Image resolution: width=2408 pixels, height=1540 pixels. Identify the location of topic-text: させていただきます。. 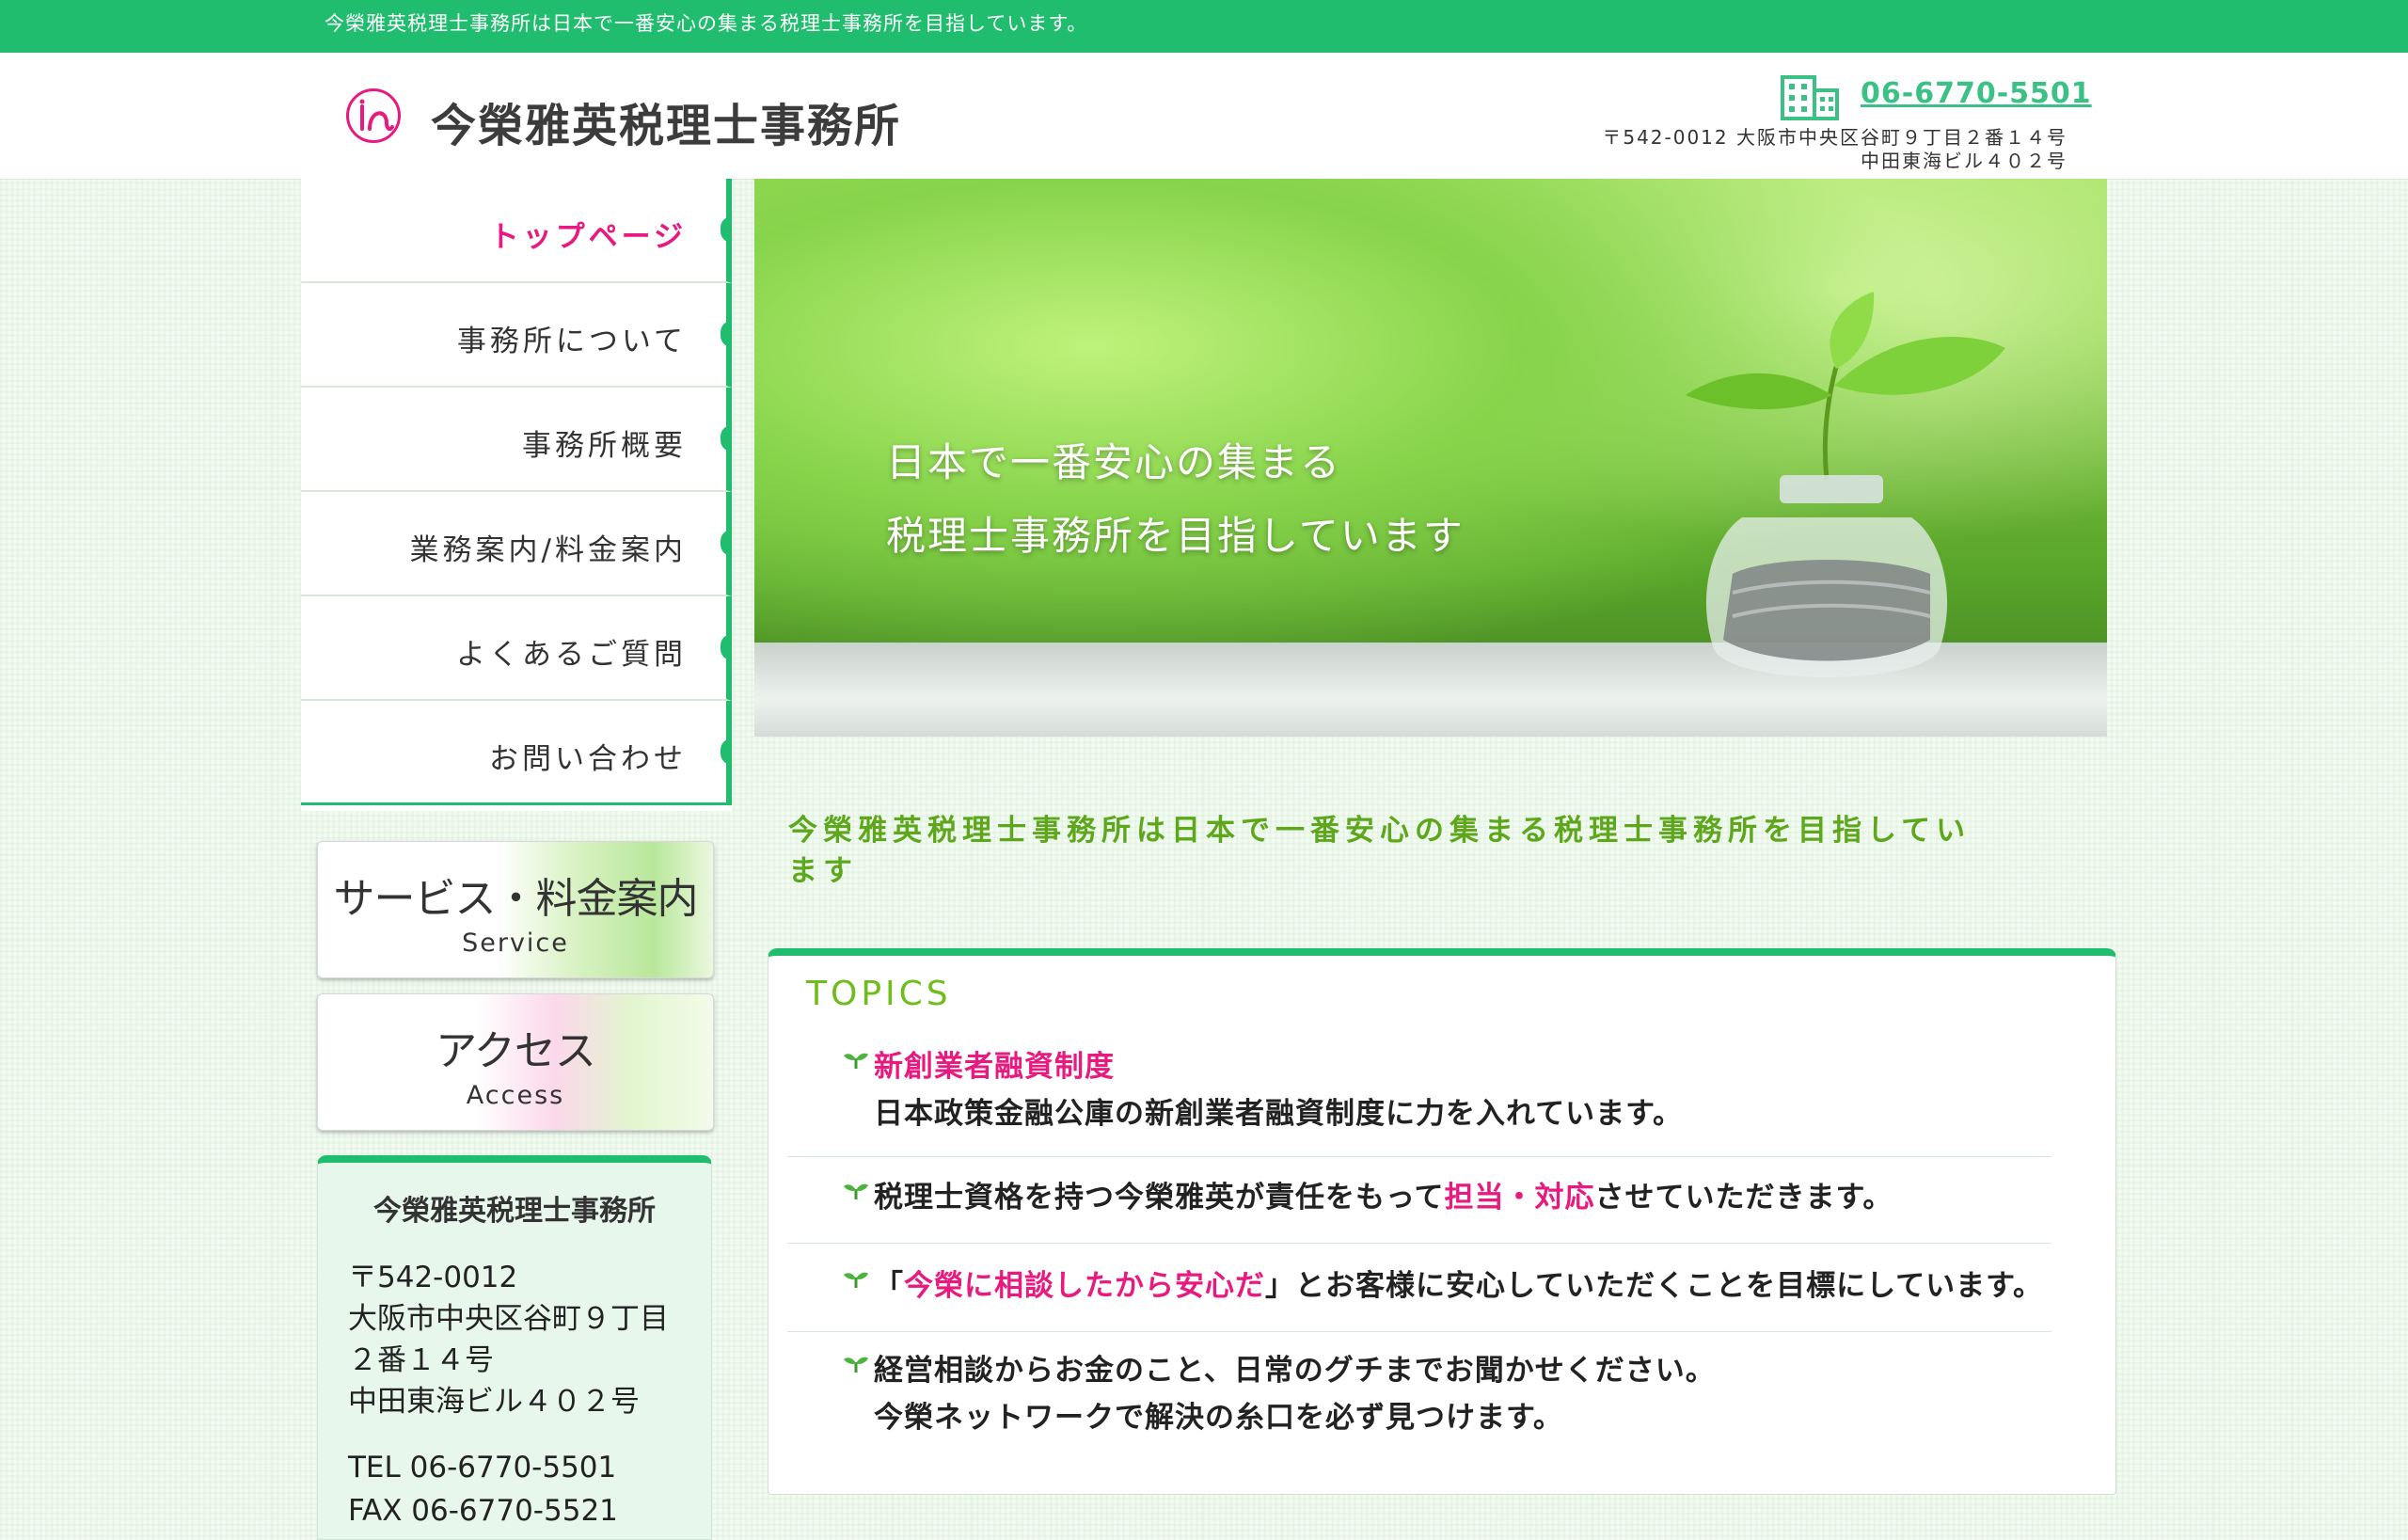
(1744, 1198).